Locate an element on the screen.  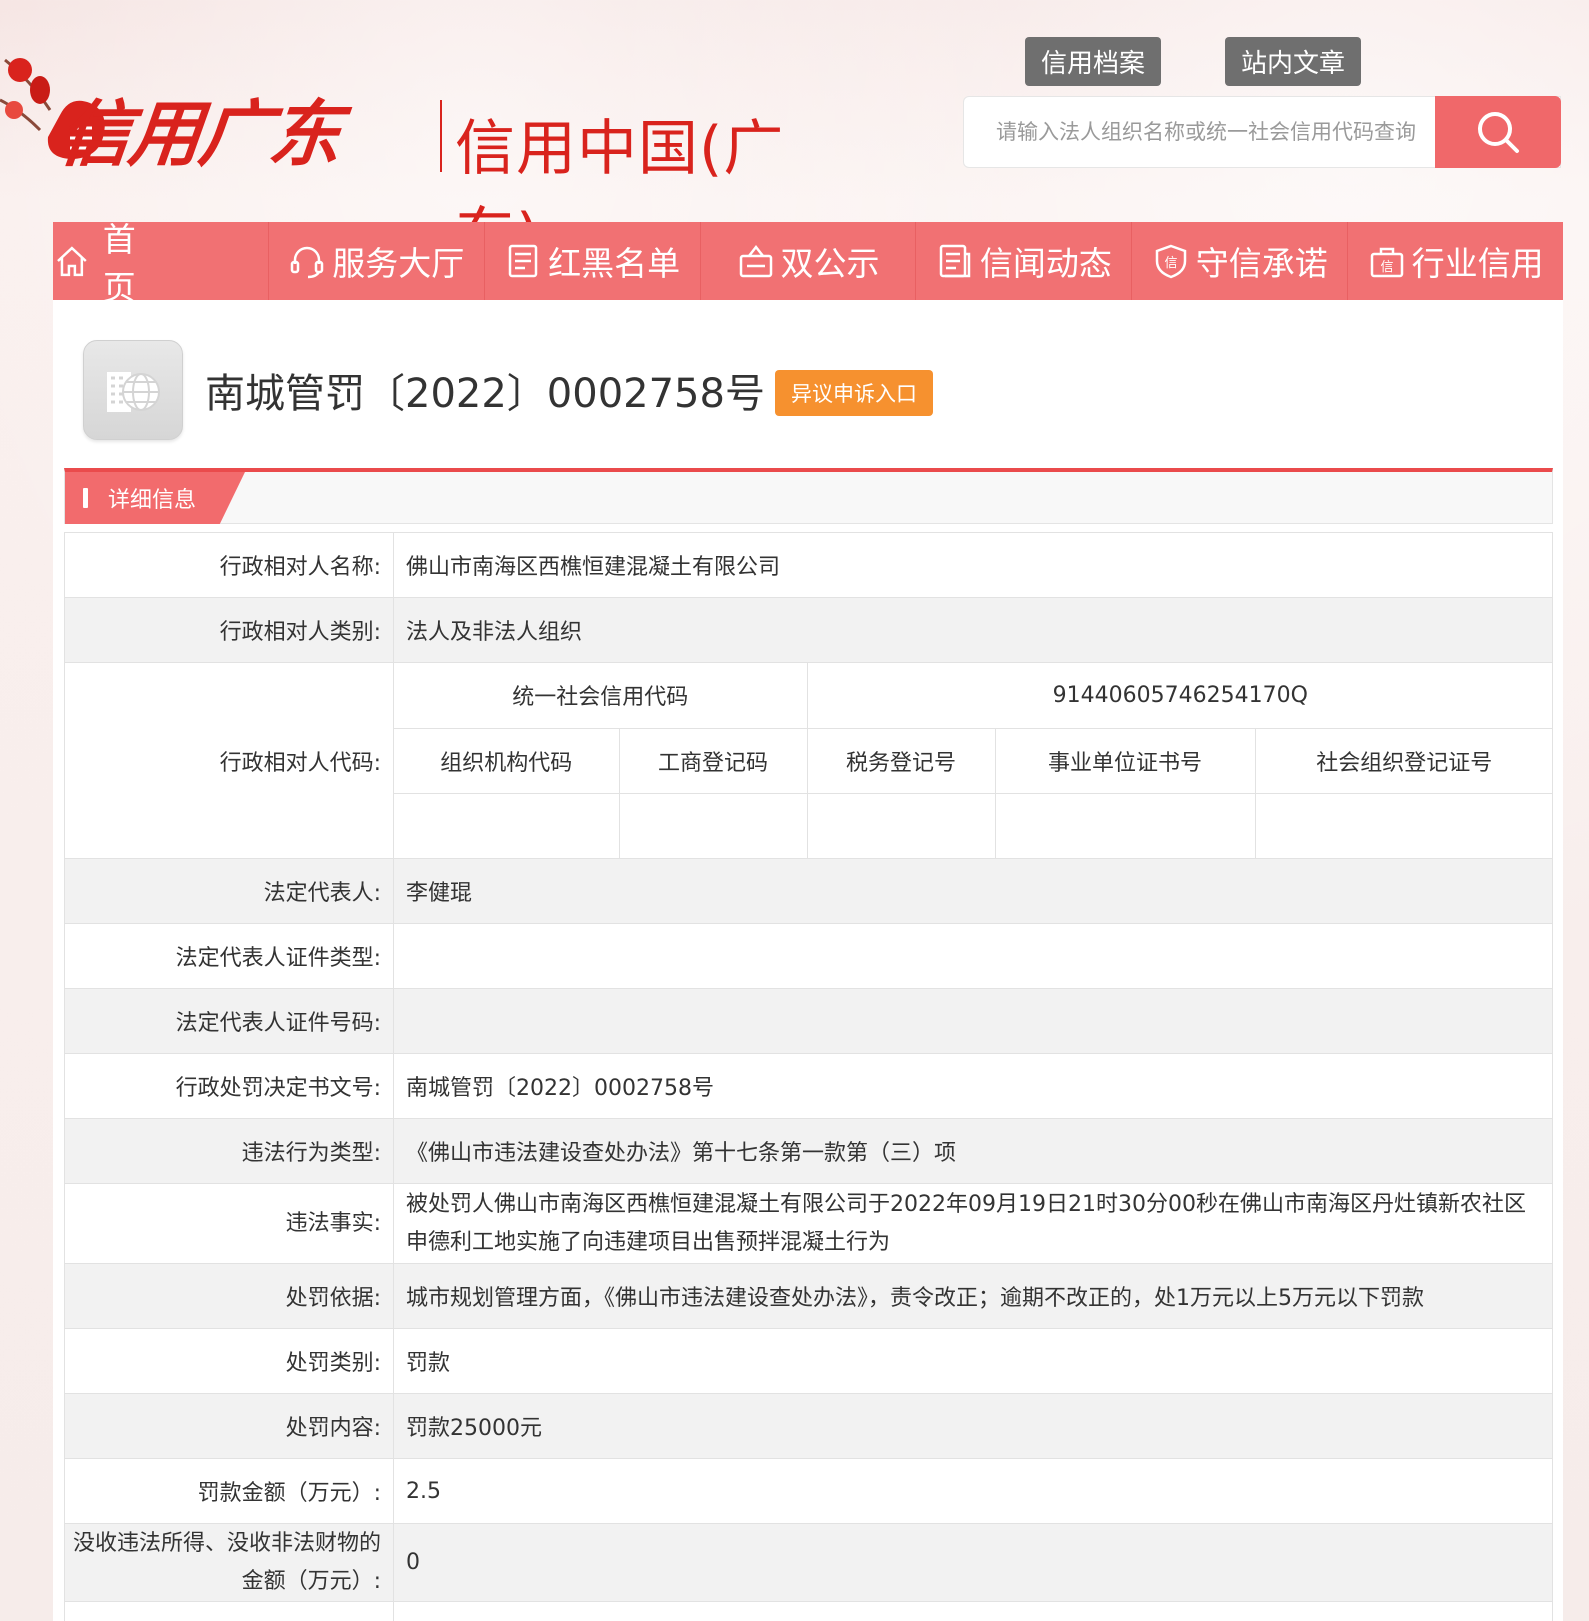
industry-icon: 信 is located at coordinates (1386, 262).